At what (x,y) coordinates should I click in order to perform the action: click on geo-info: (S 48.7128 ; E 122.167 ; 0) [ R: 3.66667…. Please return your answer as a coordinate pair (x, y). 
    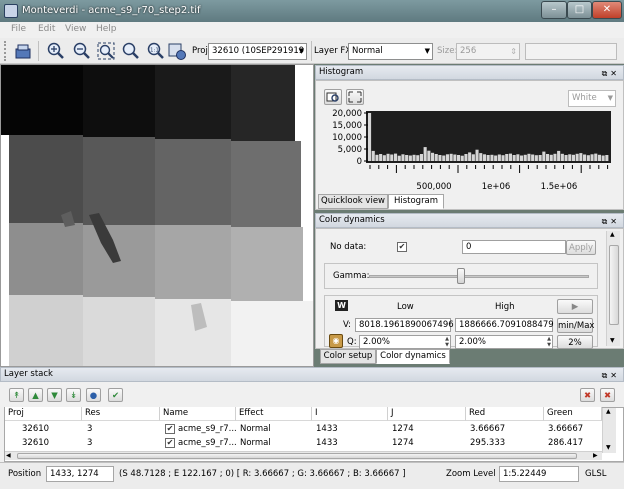
    Looking at the image, I should click on (262, 474).